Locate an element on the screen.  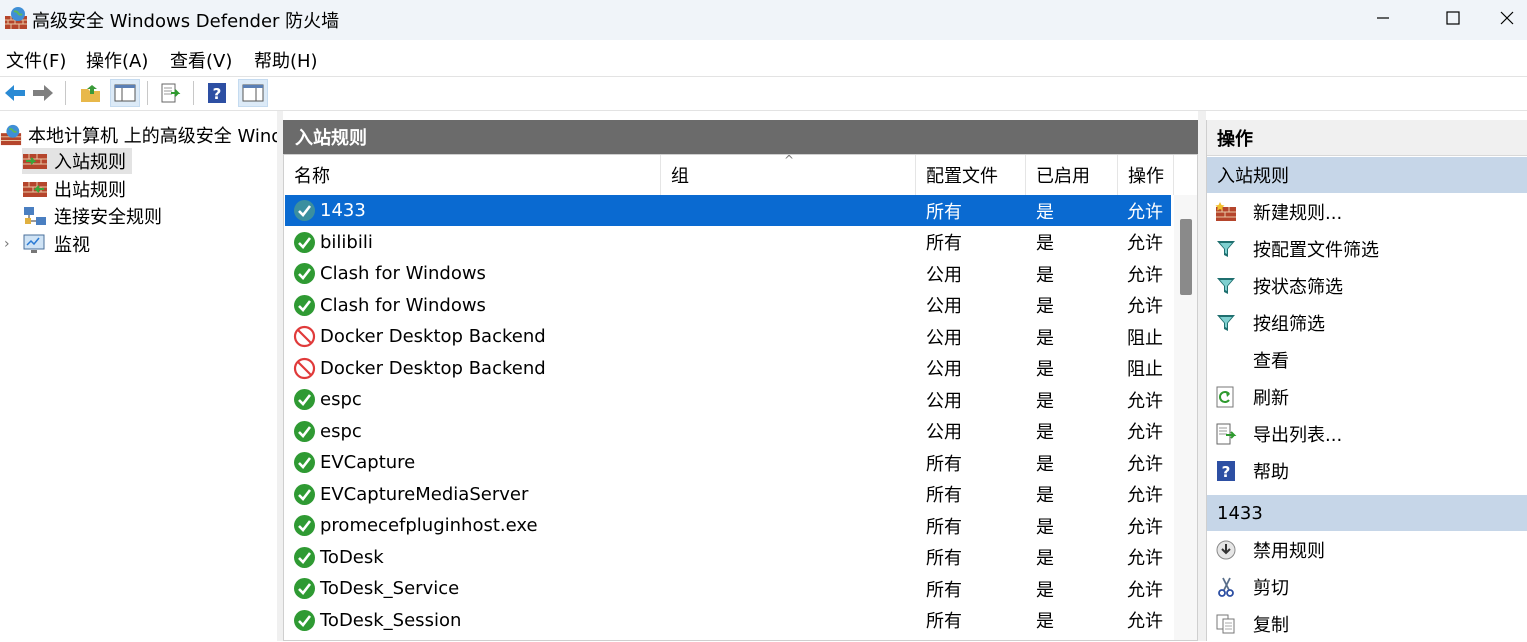
tree-item-connection-security: 连接安全规则 is located at coordinates (92, 216).